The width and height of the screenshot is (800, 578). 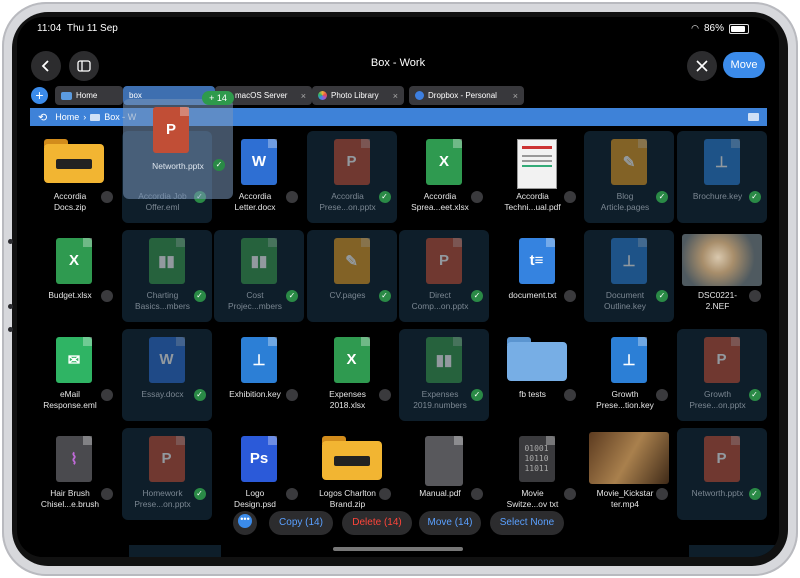 What do you see at coordinates (245, 523) in the screenshot?
I see `more-button: •••` at bounding box center [245, 523].